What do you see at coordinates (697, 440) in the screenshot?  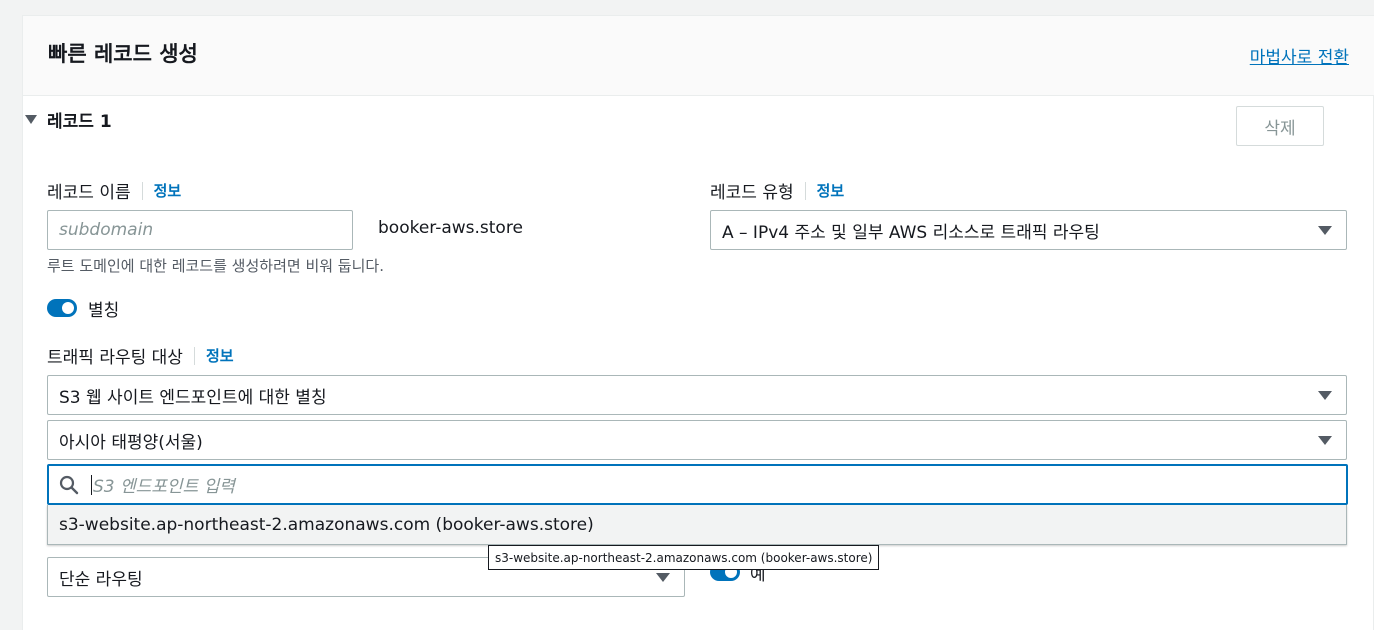 I see `region-select: 아시아 태평양(서울)` at bounding box center [697, 440].